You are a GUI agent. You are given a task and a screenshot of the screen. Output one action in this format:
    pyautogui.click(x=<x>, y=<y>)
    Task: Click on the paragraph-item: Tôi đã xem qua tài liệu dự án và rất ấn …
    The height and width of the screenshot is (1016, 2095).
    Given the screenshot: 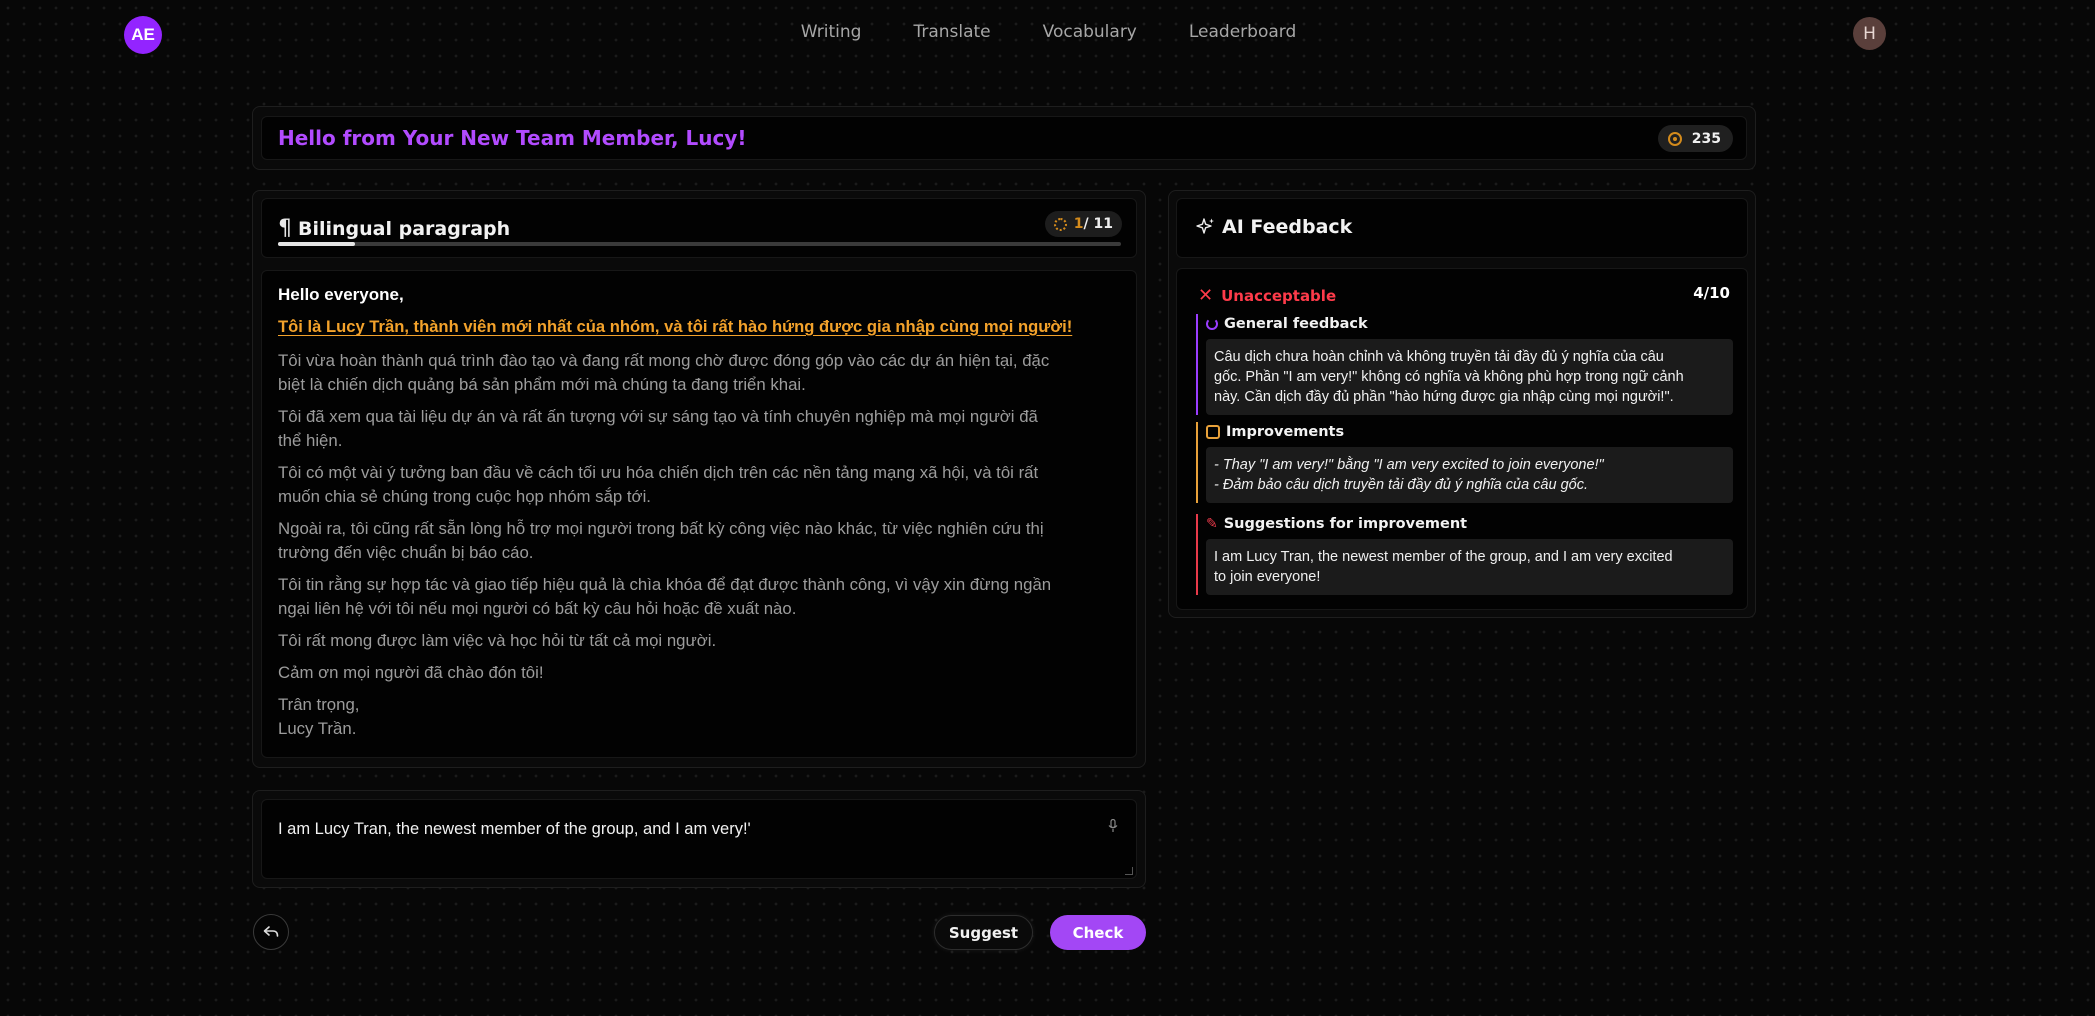 What is the action you would take?
    pyautogui.click(x=700, y=429)
    